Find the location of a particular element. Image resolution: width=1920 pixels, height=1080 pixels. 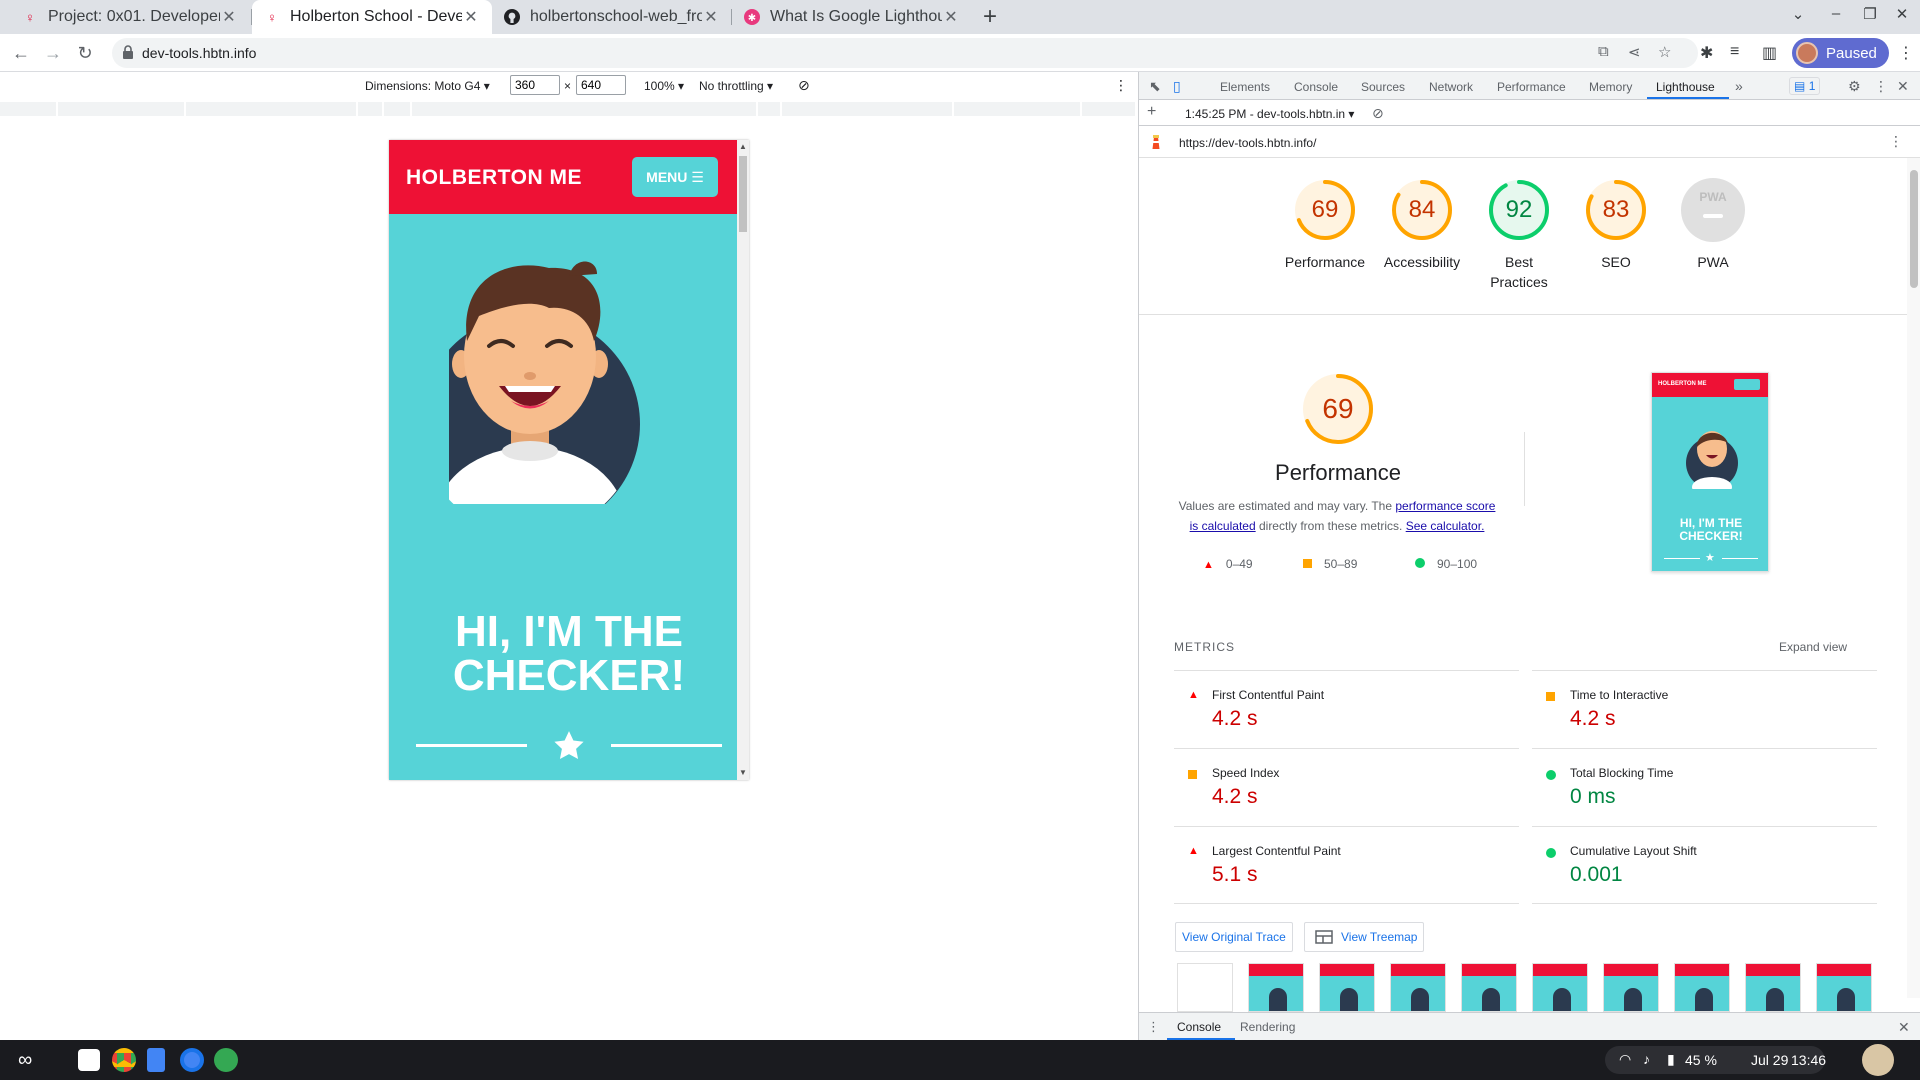

tab-lighthouse: Lighthouse is located at coordinates (1685, 87).